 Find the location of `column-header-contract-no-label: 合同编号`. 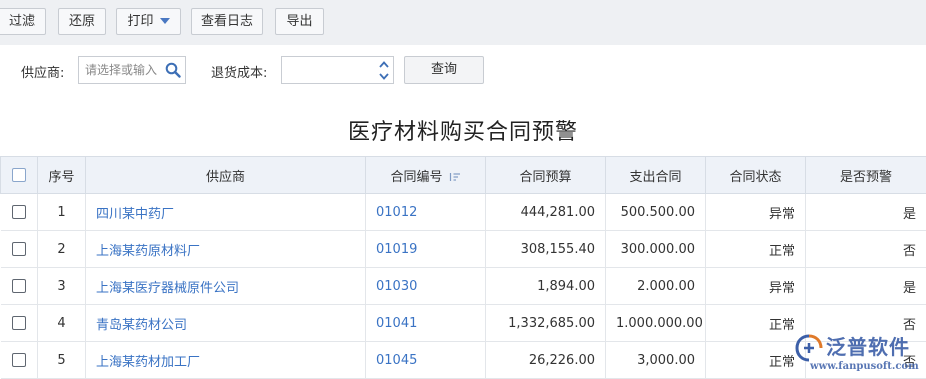

column-header-contract-no-label: 合同编号 is located at coordinates (416, 177).